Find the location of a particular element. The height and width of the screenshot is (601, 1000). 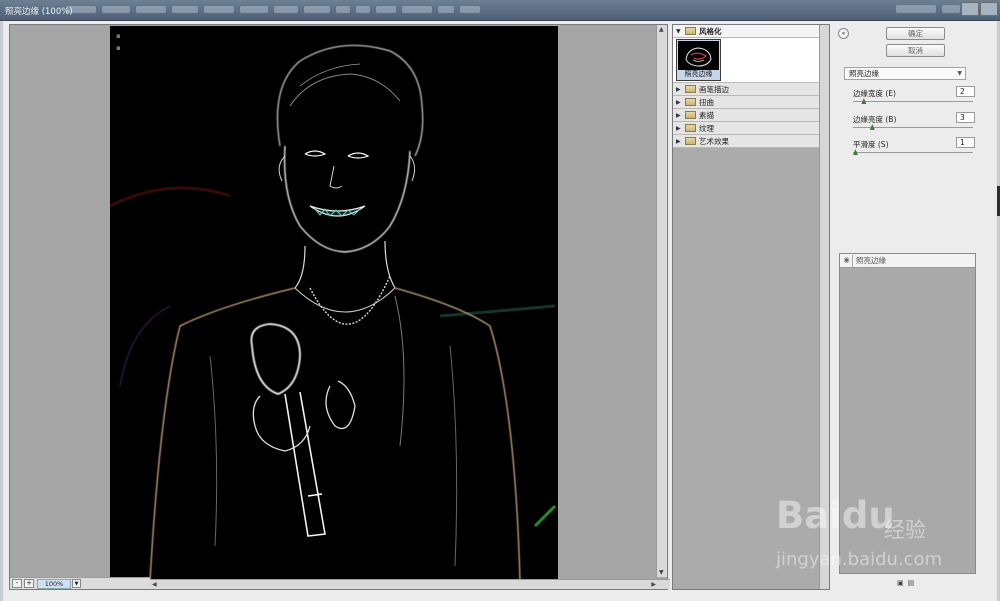

scroll-up-arrow-icon: ▲ is located at coordinates (661, 29).